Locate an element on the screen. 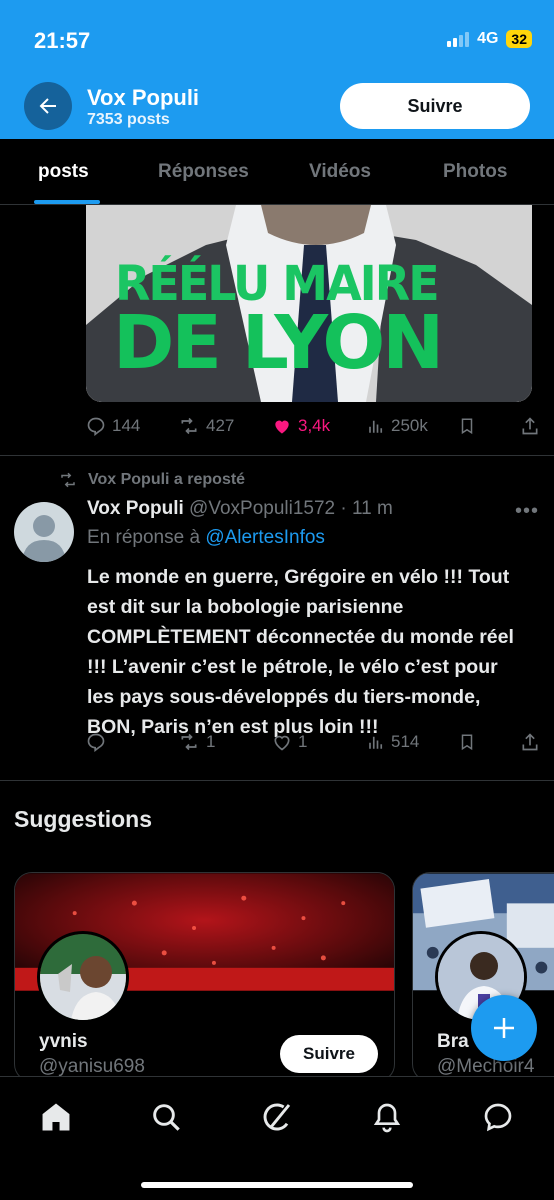 The image size is (554, 1200). suggestion-handle: @yanisu698 is located at coordinates (92, 1066).